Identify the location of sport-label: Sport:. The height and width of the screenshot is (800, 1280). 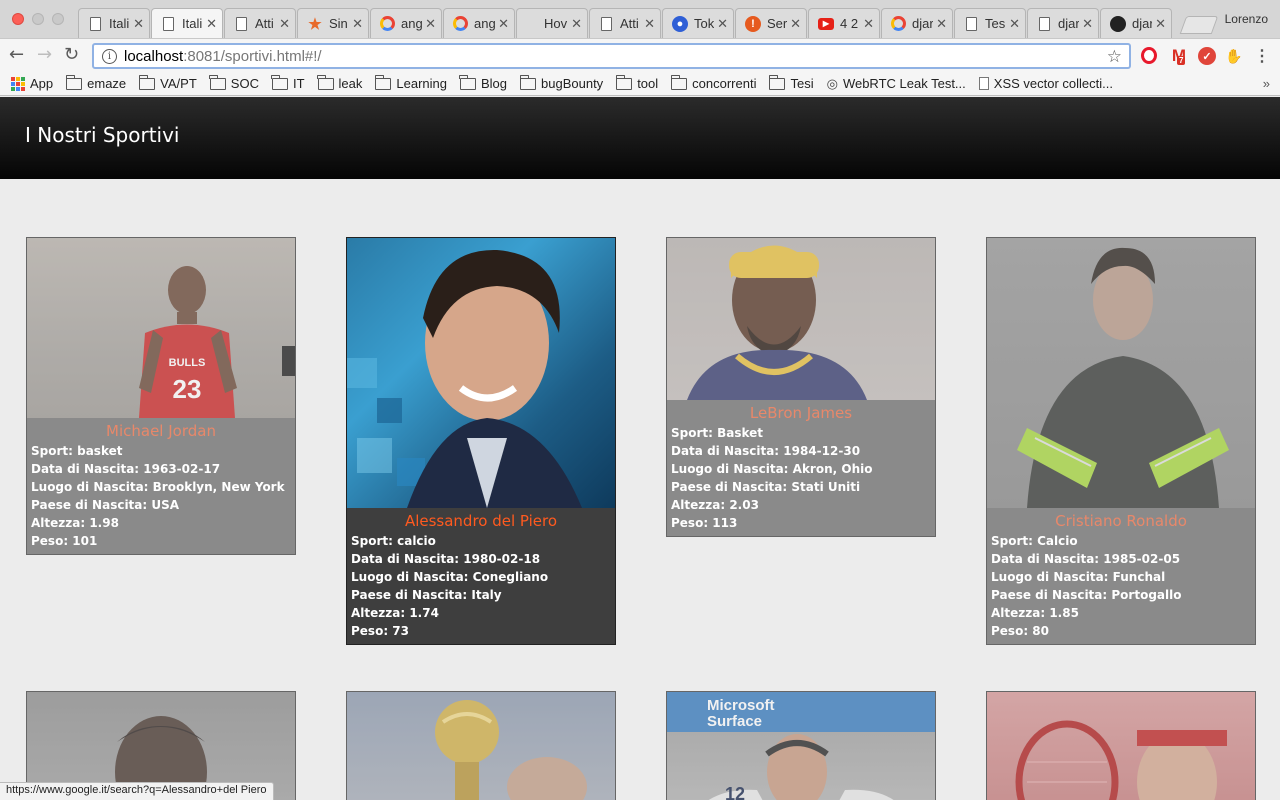
(374, 541).